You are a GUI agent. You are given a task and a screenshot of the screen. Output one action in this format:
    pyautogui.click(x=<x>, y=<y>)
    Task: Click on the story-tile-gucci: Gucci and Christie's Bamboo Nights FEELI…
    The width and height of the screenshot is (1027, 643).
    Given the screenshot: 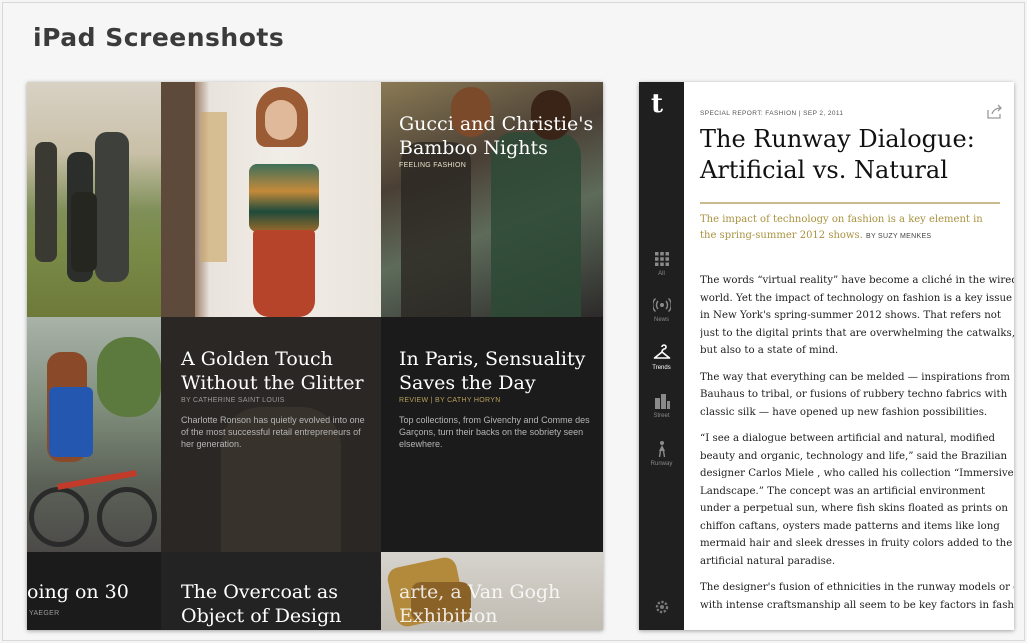 What is the action you would take?
    pyautogui.click(x=492, y=199)
    